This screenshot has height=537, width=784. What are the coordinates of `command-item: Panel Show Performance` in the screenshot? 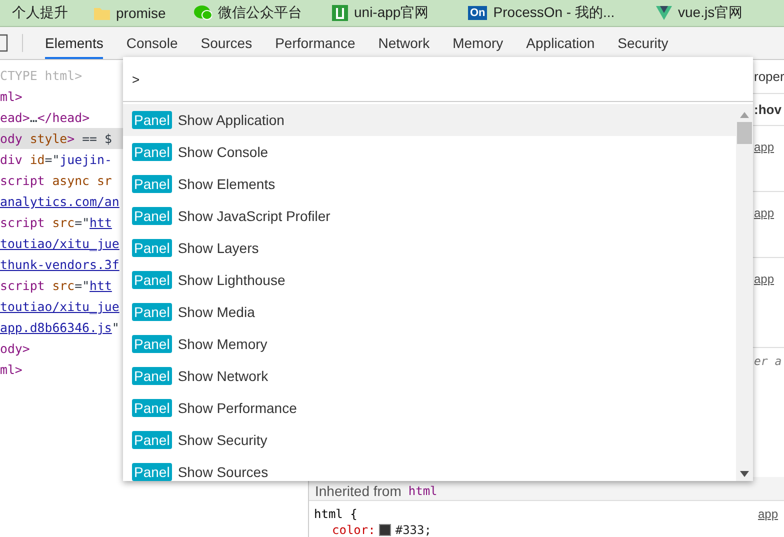 It's located at (429, 408).